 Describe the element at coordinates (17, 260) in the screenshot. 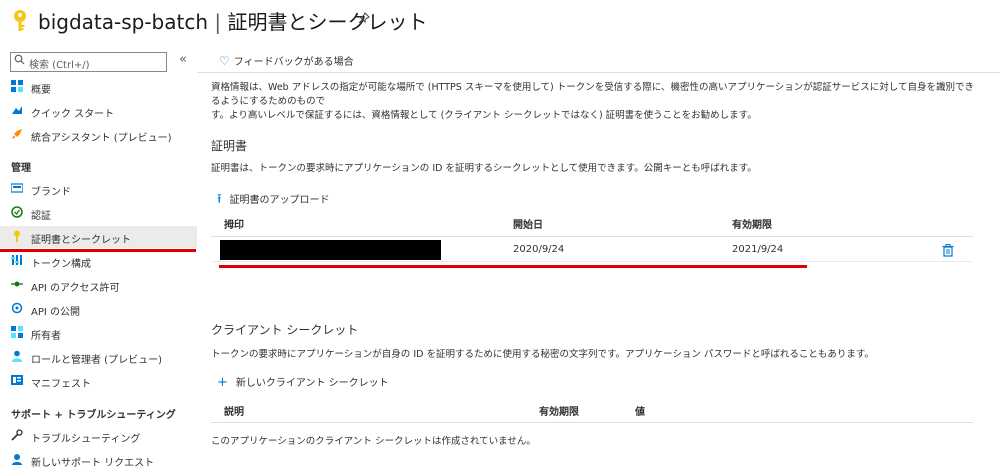

I see `token-icon` at that location.